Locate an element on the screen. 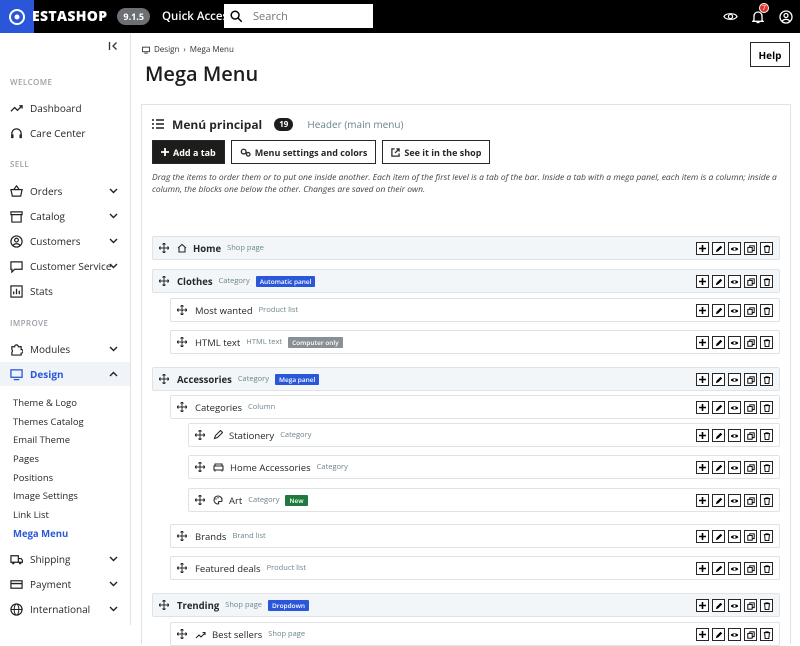 The width and height of the screenshot is (800, 646). sidebar-sub-image-settings: Image Settings is located at coordinates (45, 495).